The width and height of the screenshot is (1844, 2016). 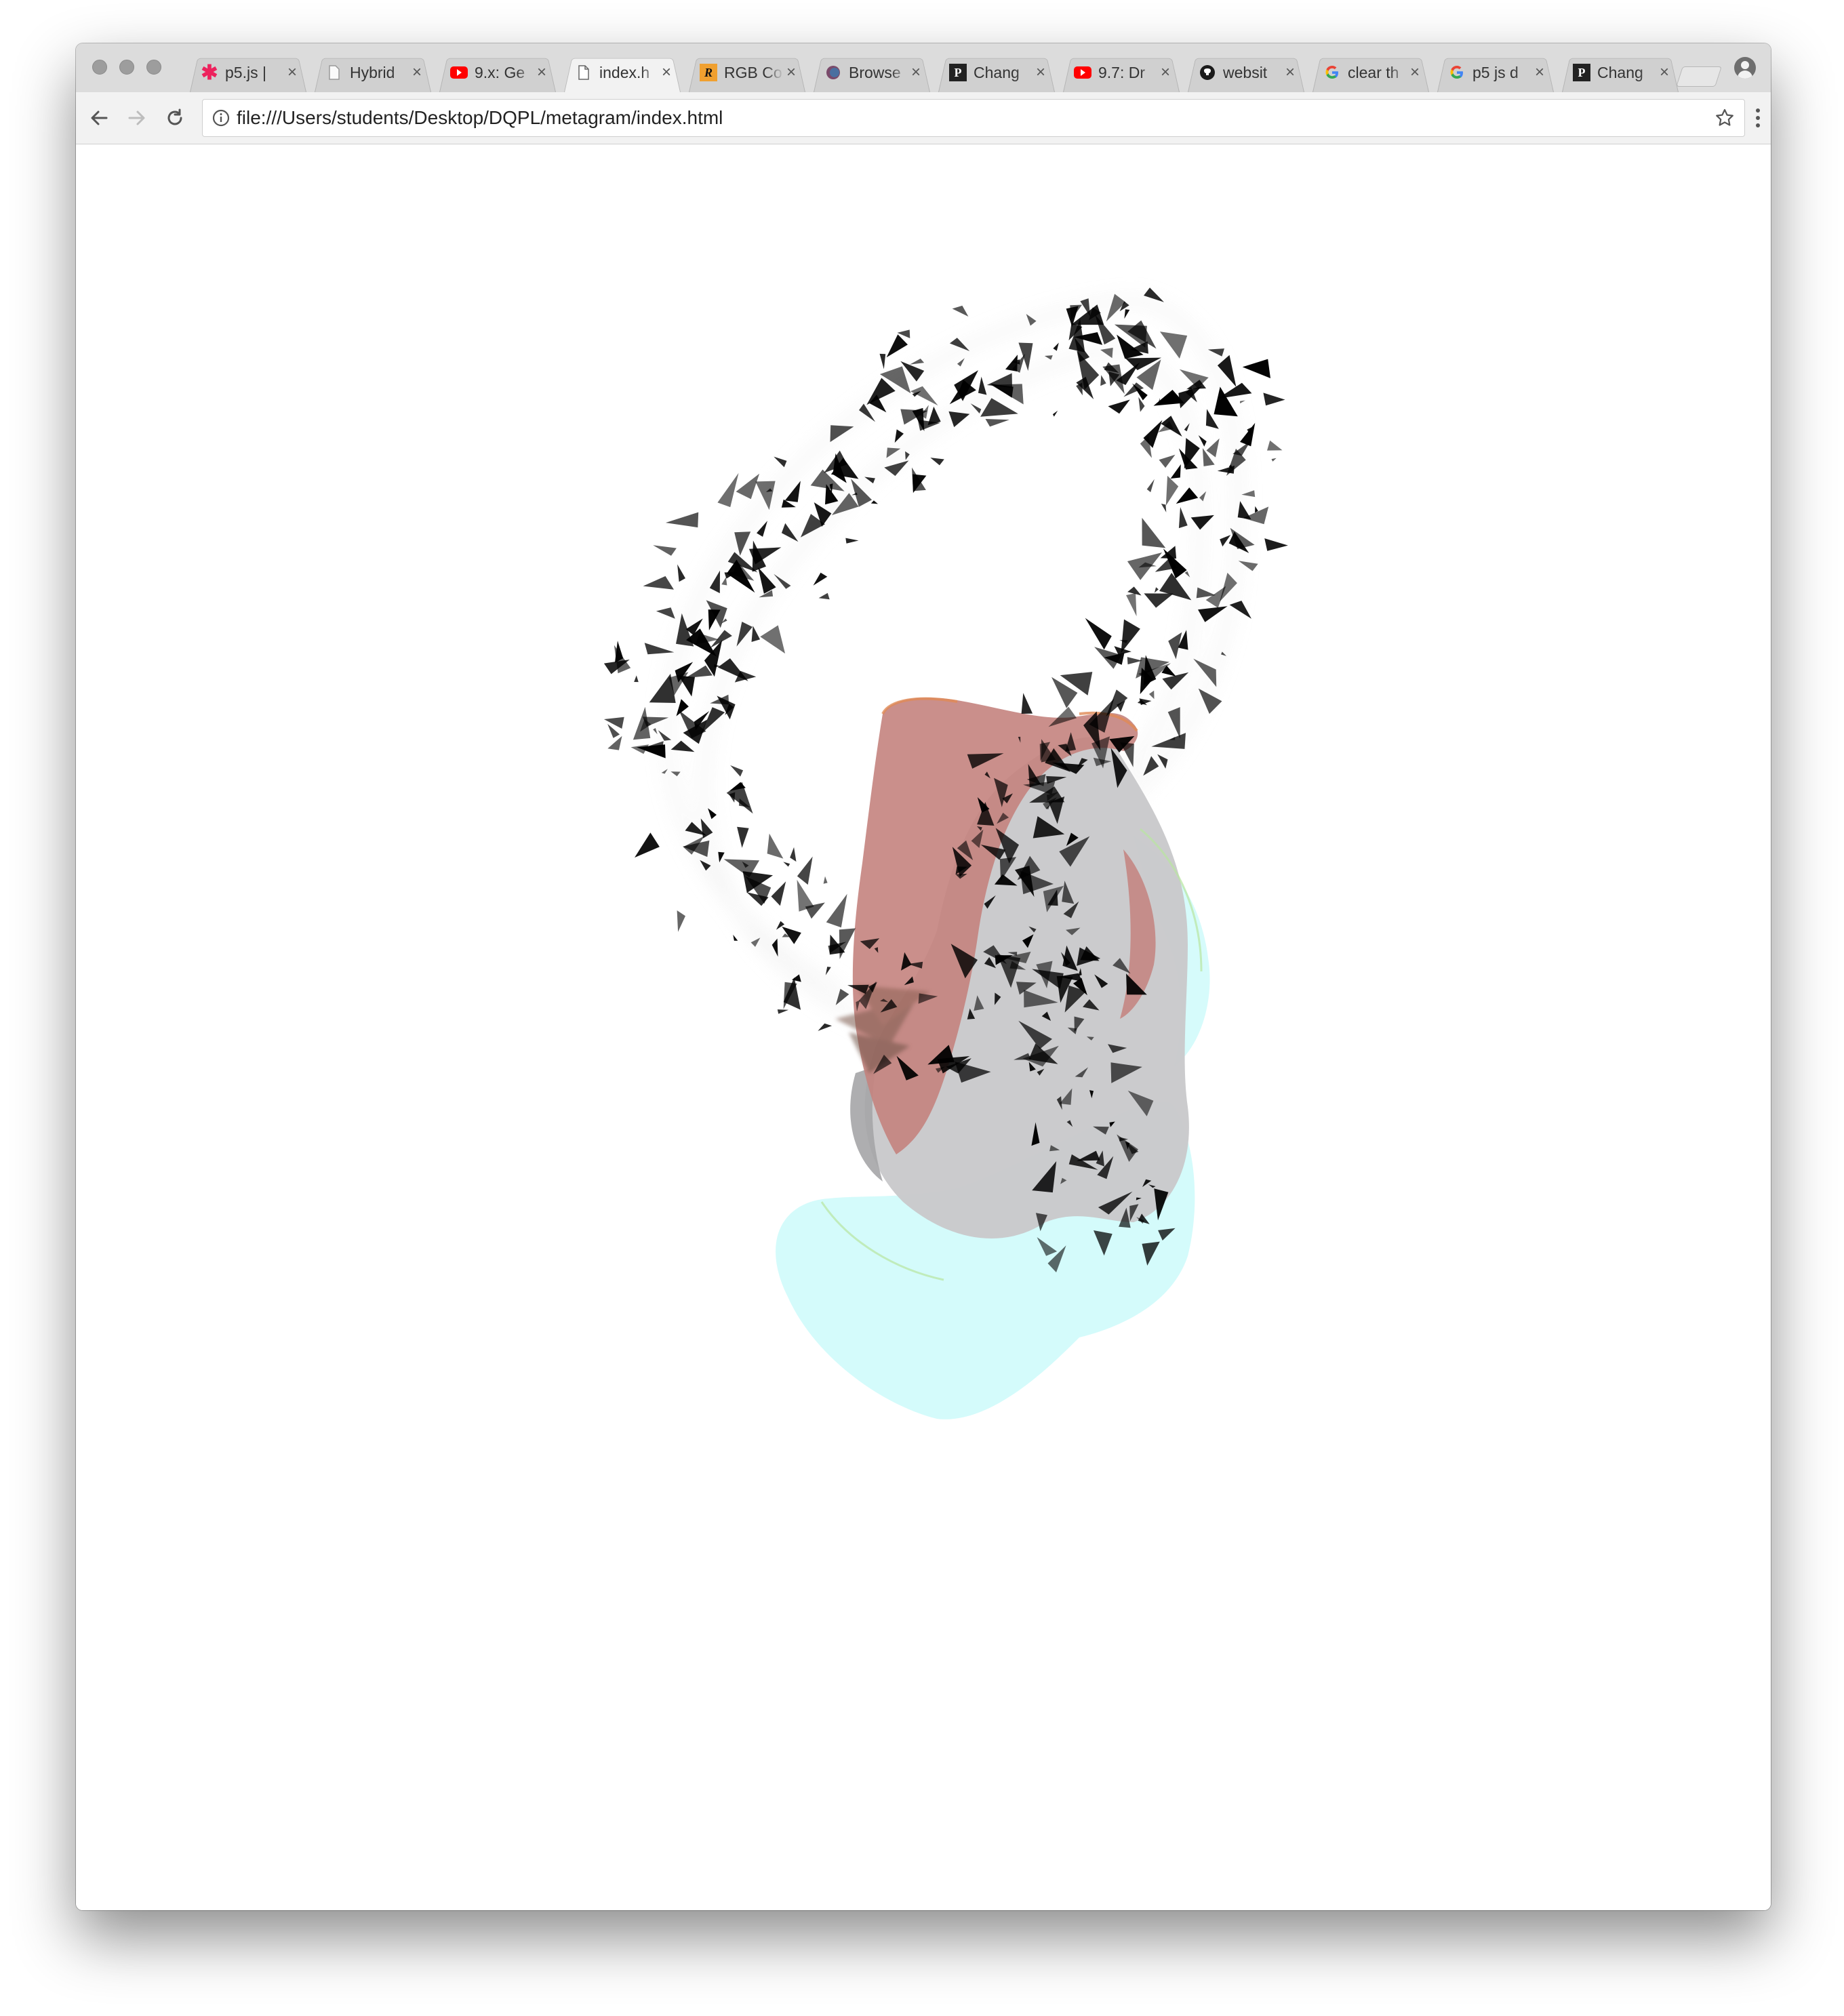 I want to click on blob-shapes, so click(x=993, y=1058).